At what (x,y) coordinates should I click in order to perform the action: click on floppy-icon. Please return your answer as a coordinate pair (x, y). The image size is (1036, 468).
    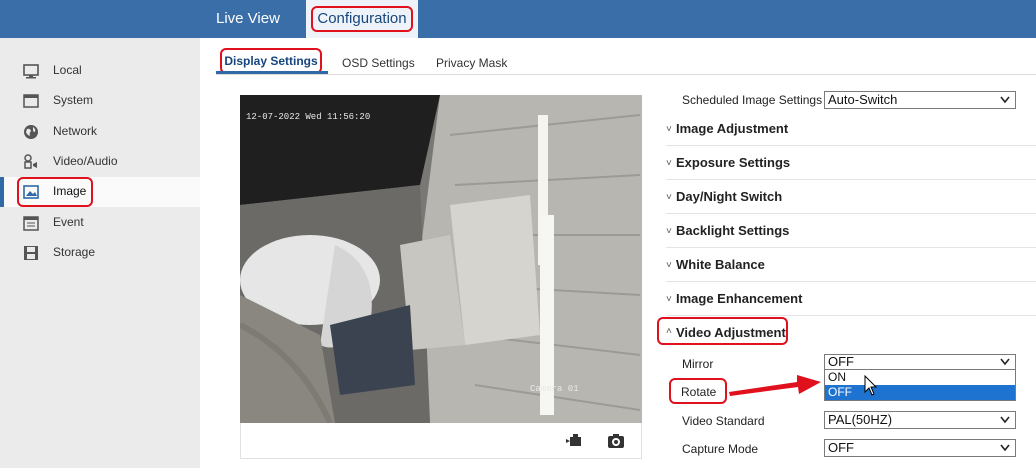
    Looking at the image, I should click on (31, 253).